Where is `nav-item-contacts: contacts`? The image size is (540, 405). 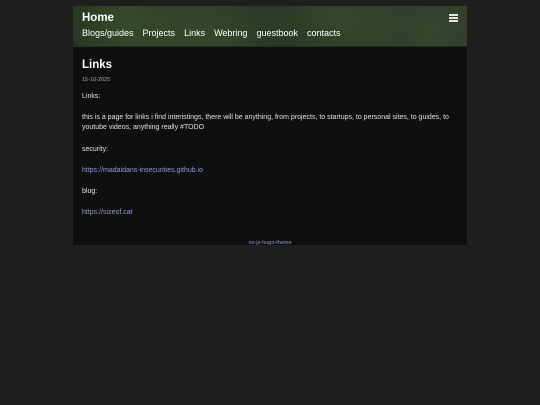
nav-item-contacts: contacts is located at coordinates (324, 33).